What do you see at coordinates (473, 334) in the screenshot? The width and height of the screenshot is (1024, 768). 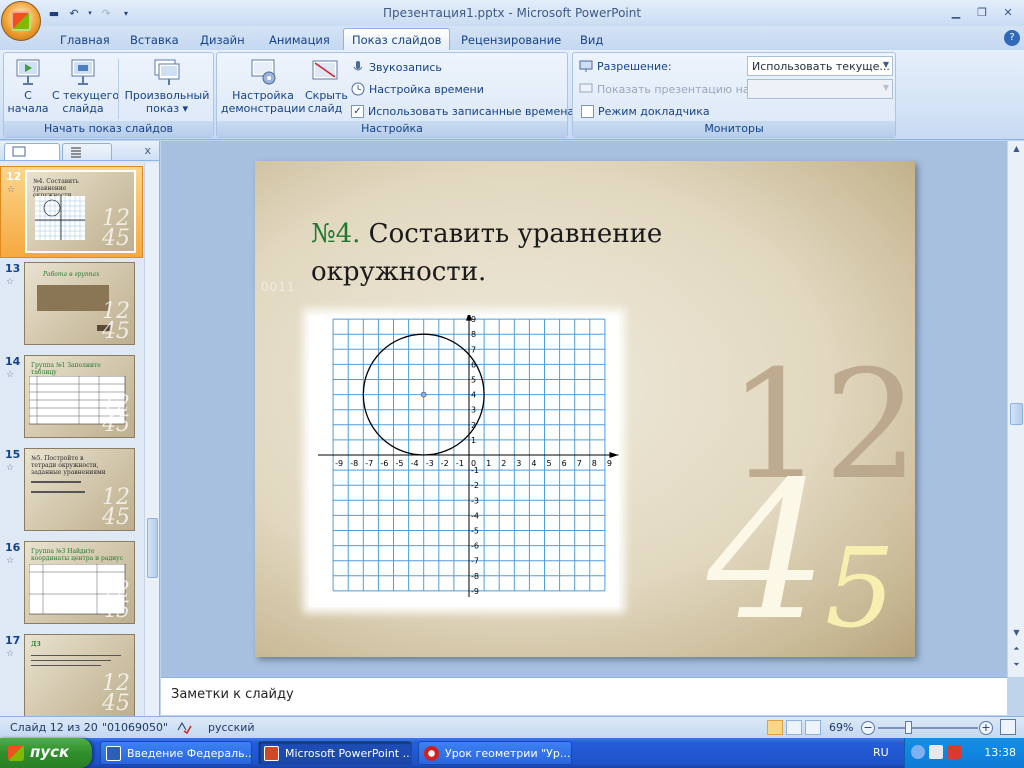 I see `y-tick-label: 8` at bounding box center [473, 334].